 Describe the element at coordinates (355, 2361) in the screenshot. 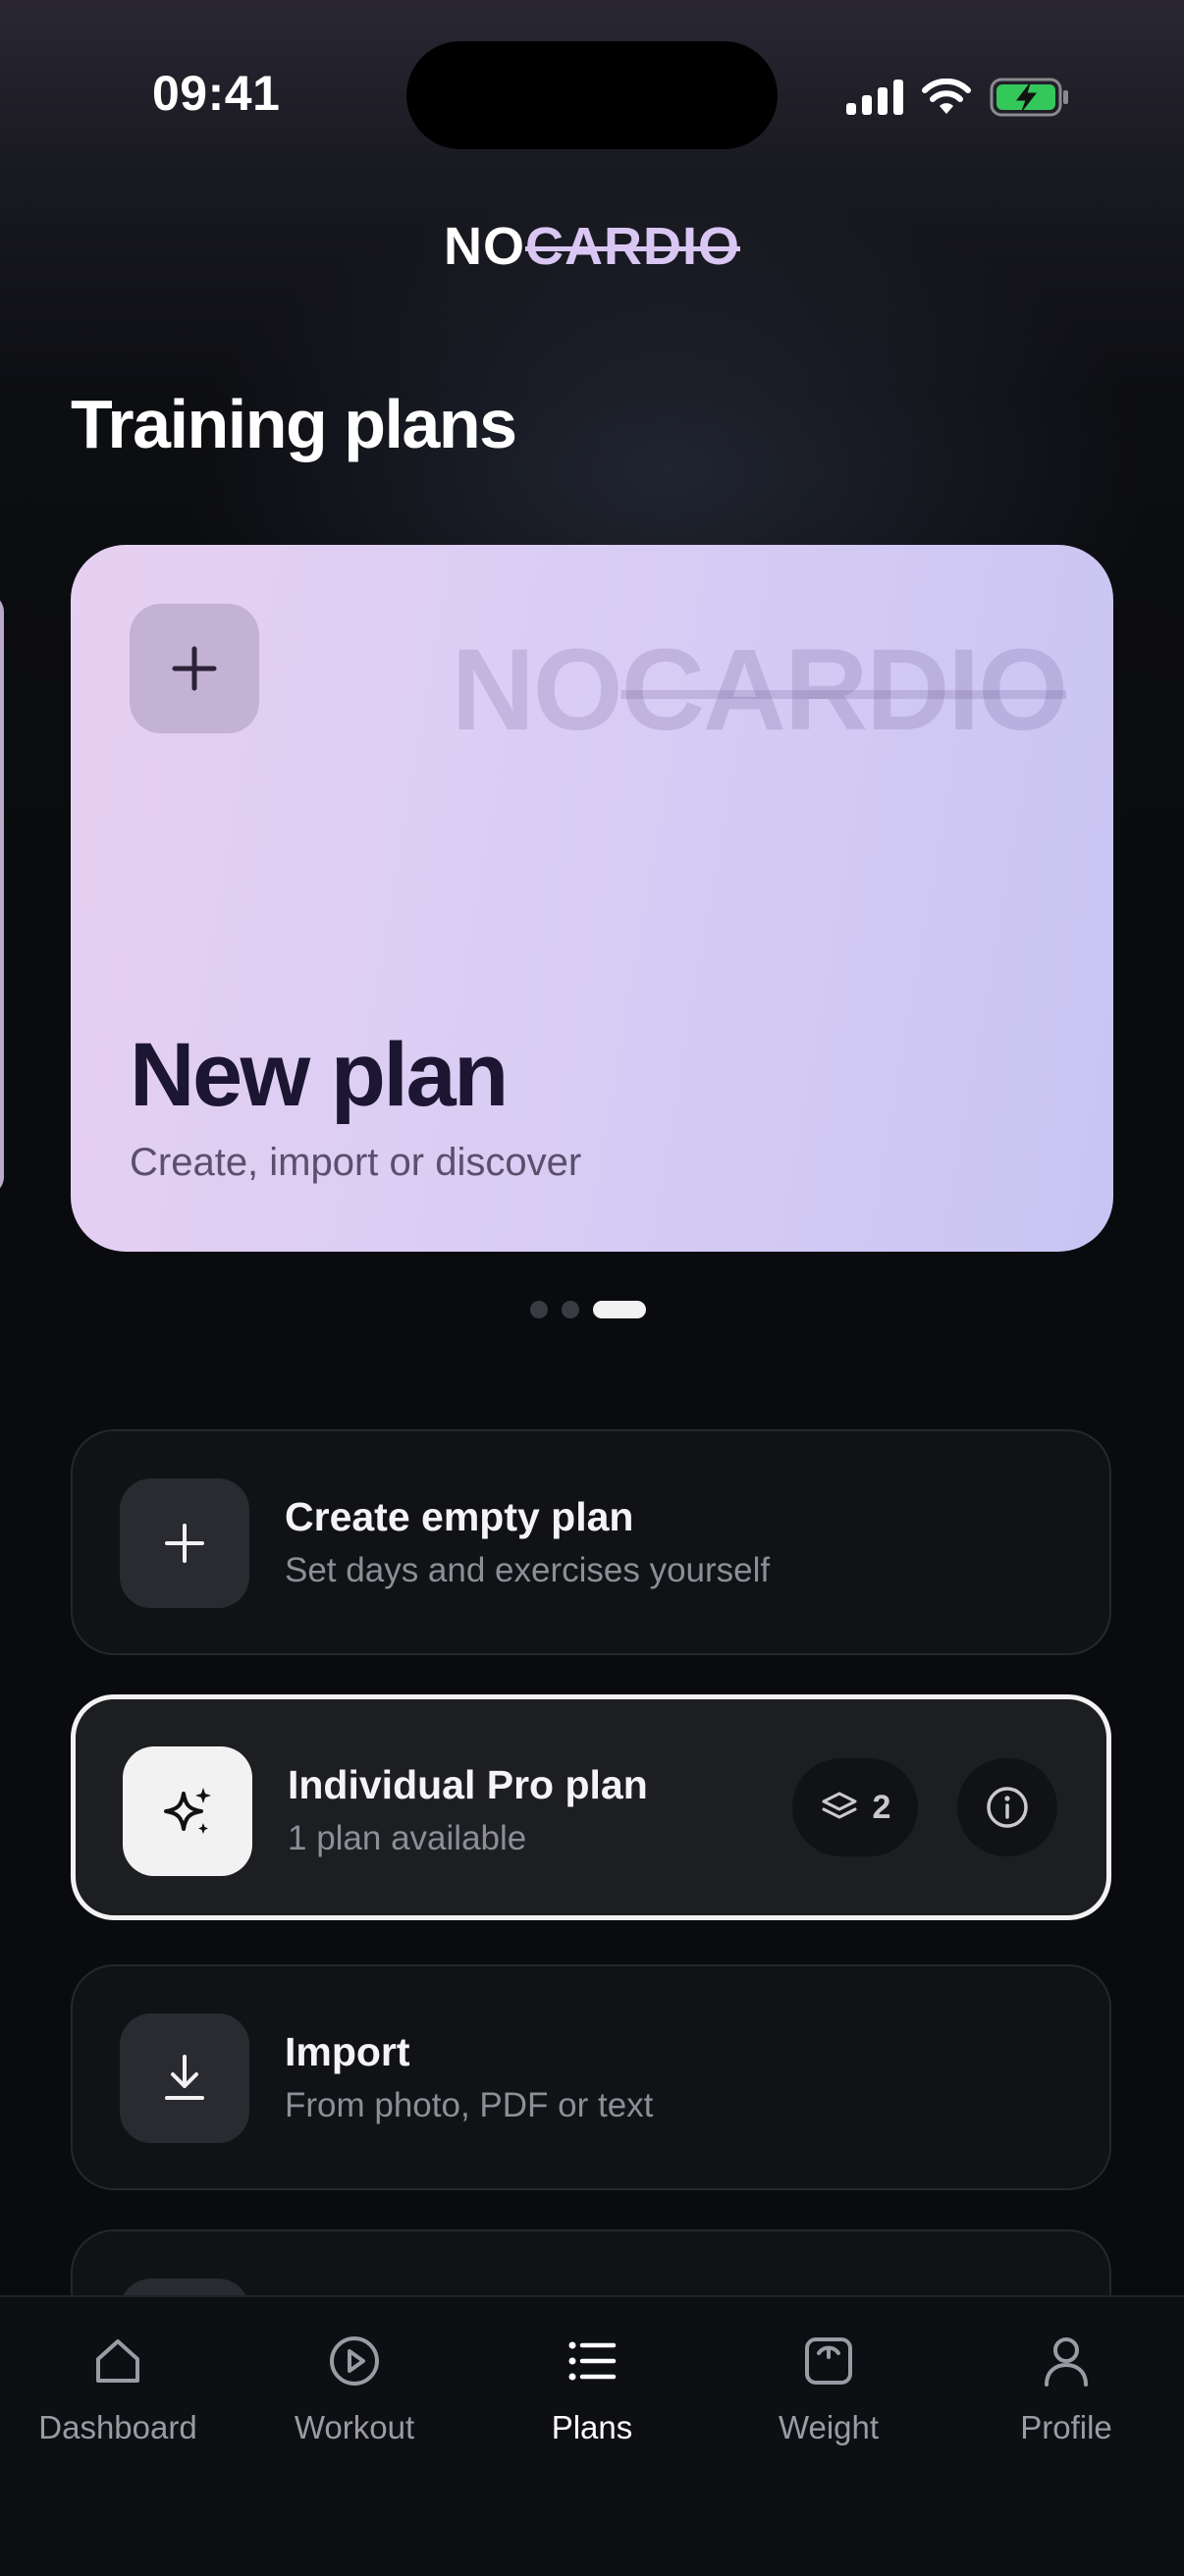

I see `play-circle-icon` at that location.